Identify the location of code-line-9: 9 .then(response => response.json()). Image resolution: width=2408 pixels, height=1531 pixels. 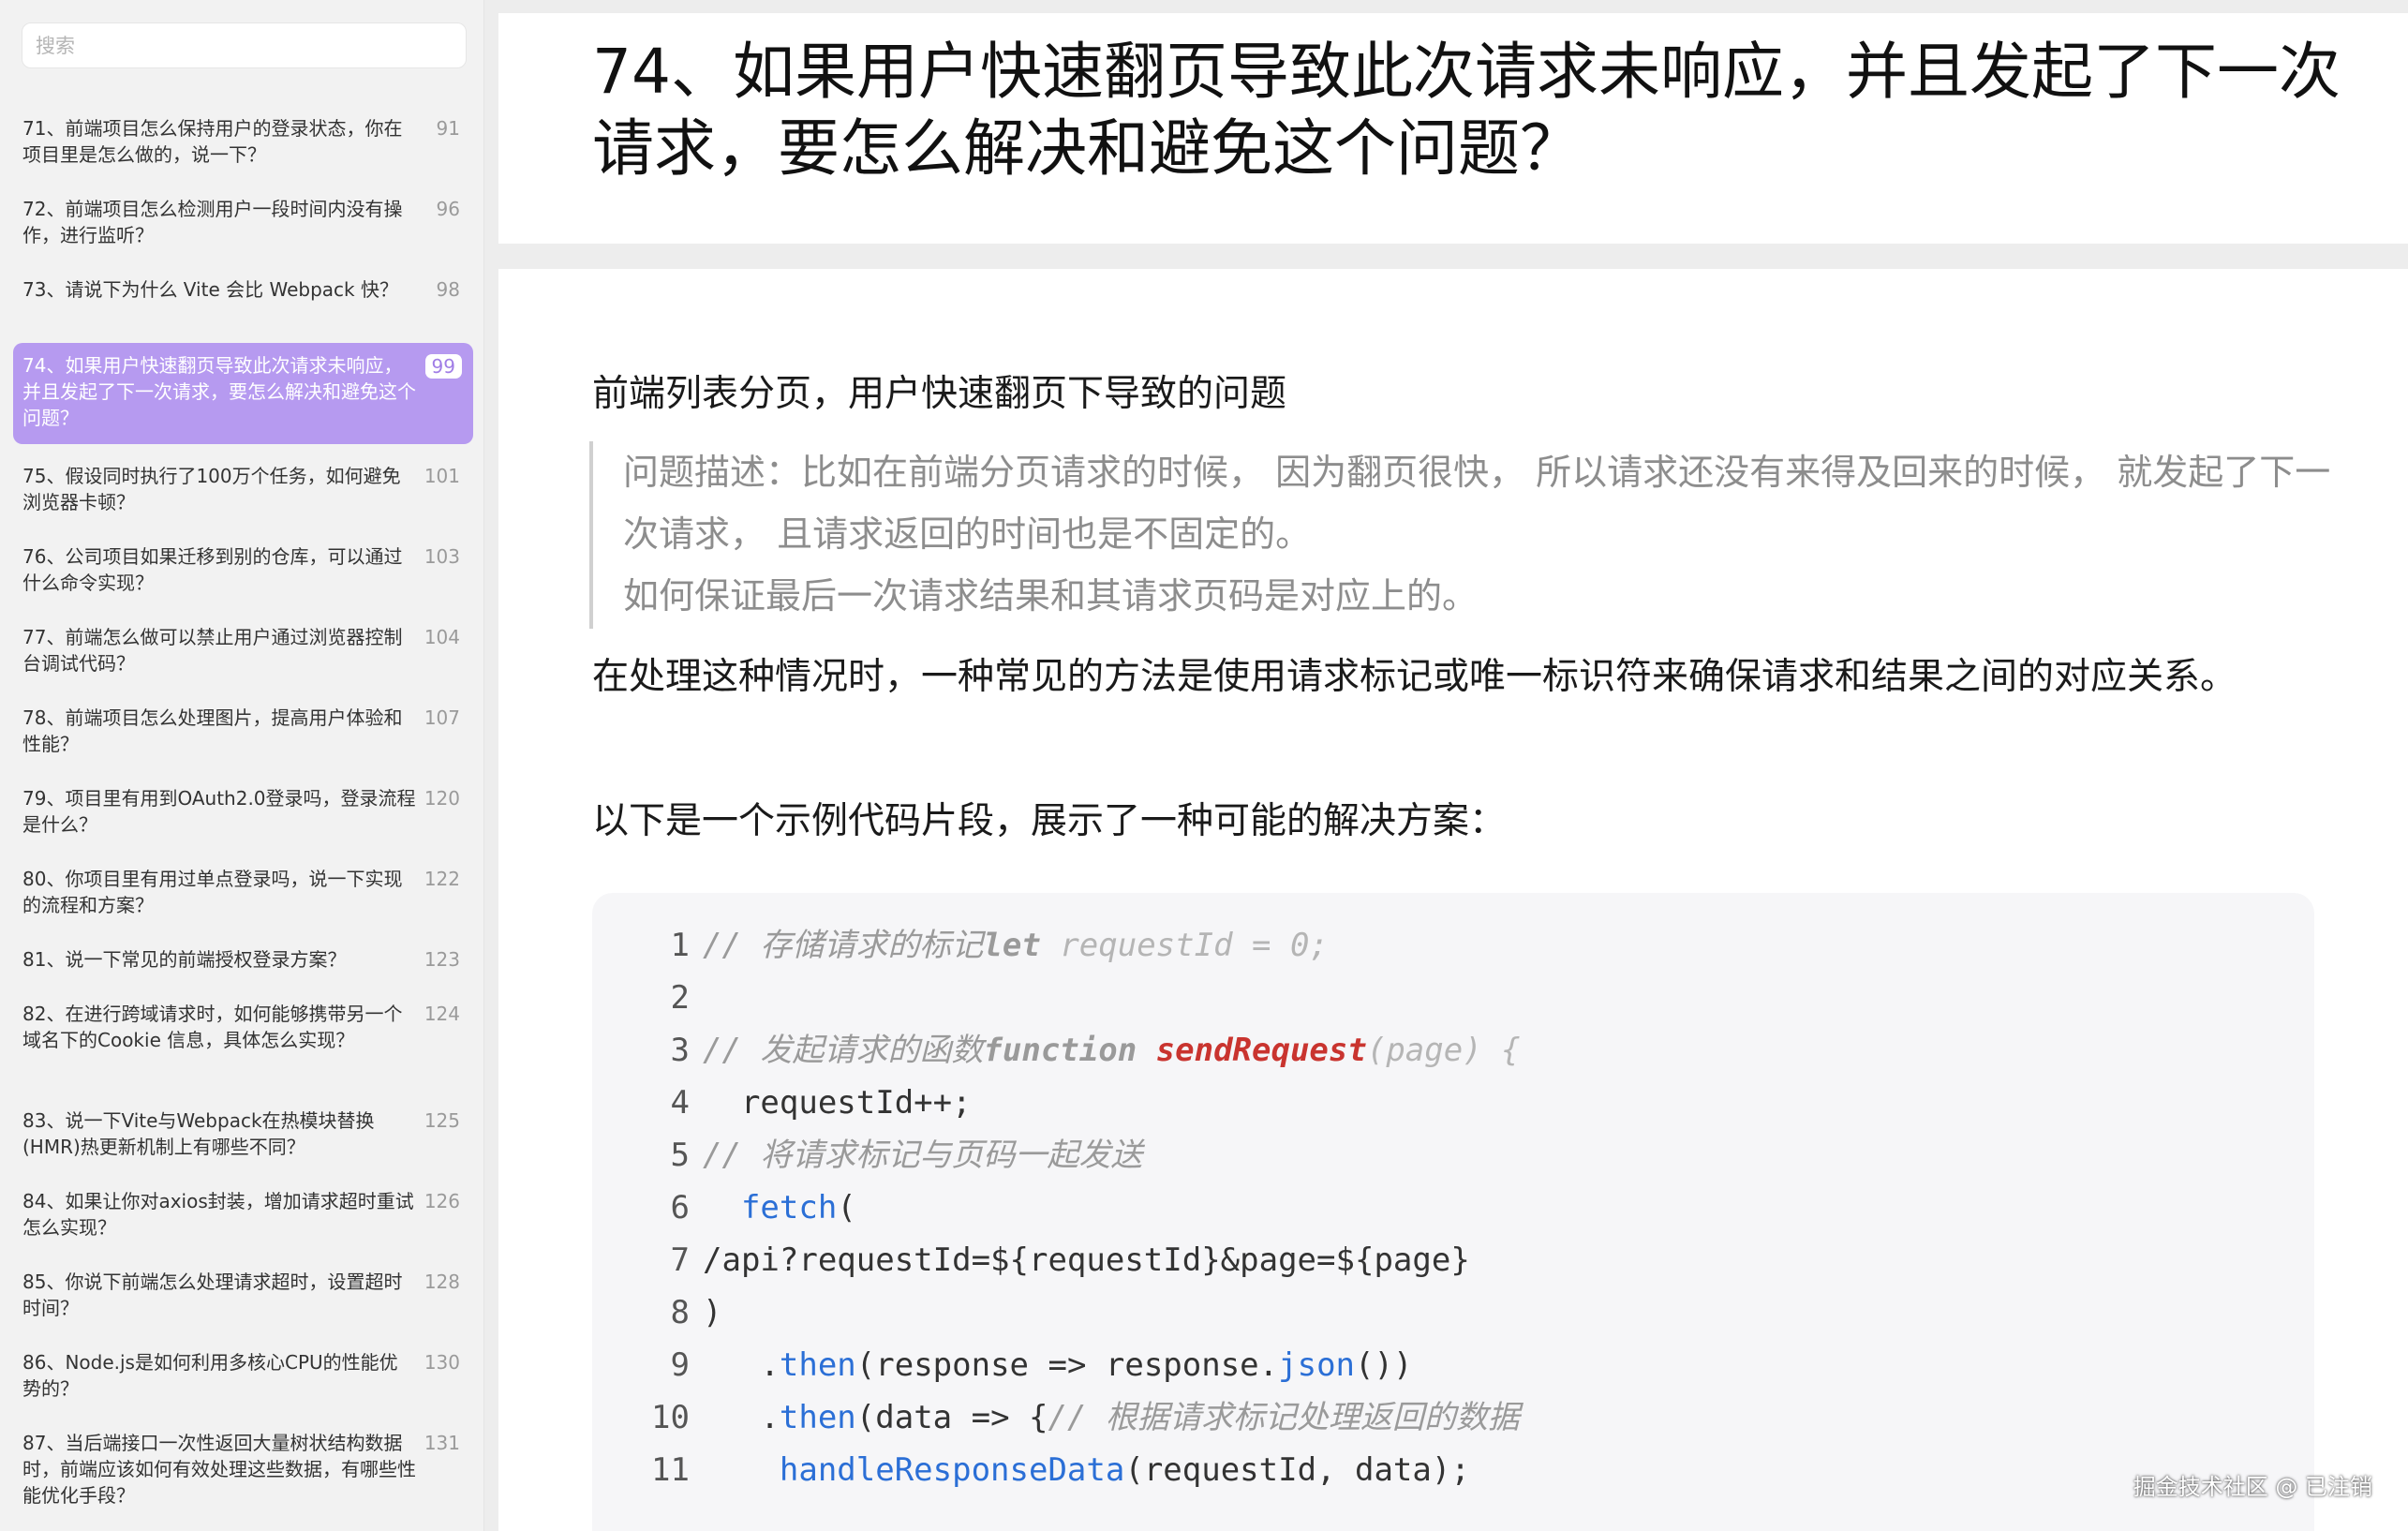
(1002, 1365).